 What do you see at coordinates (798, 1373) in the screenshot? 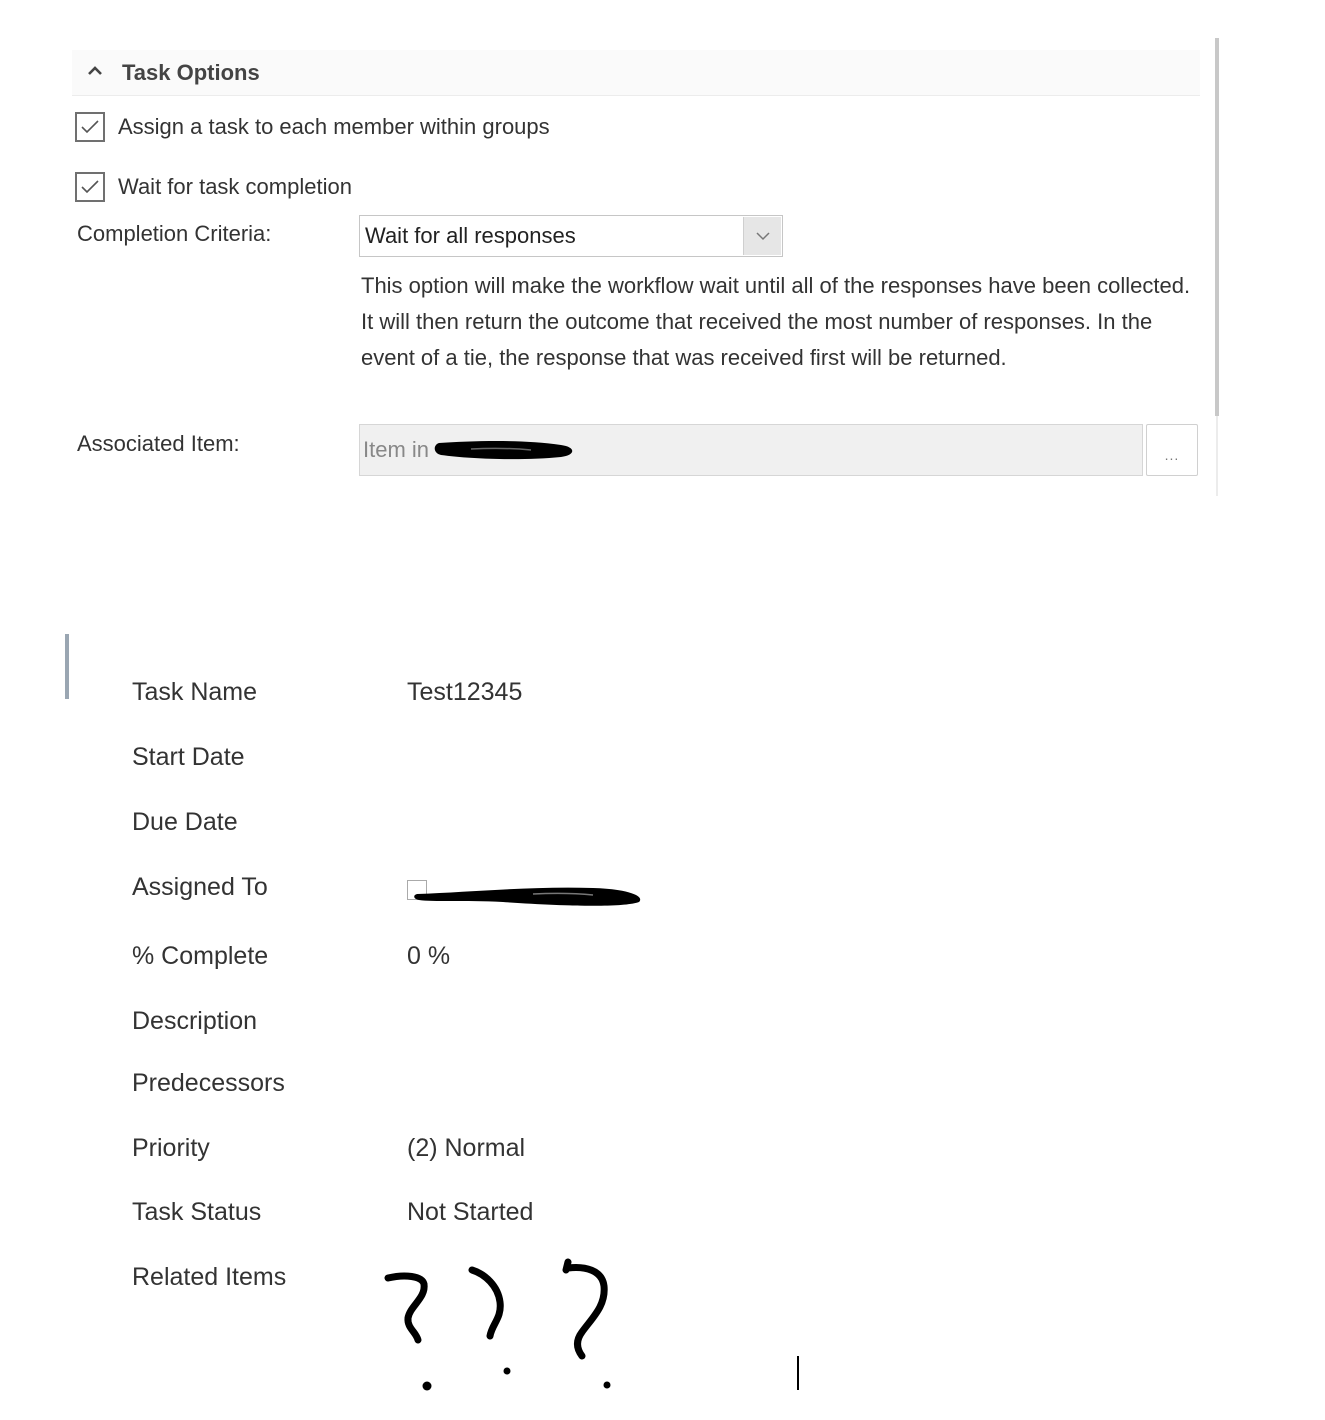
I see `text-cursor` at bounding box center [798, 1373].